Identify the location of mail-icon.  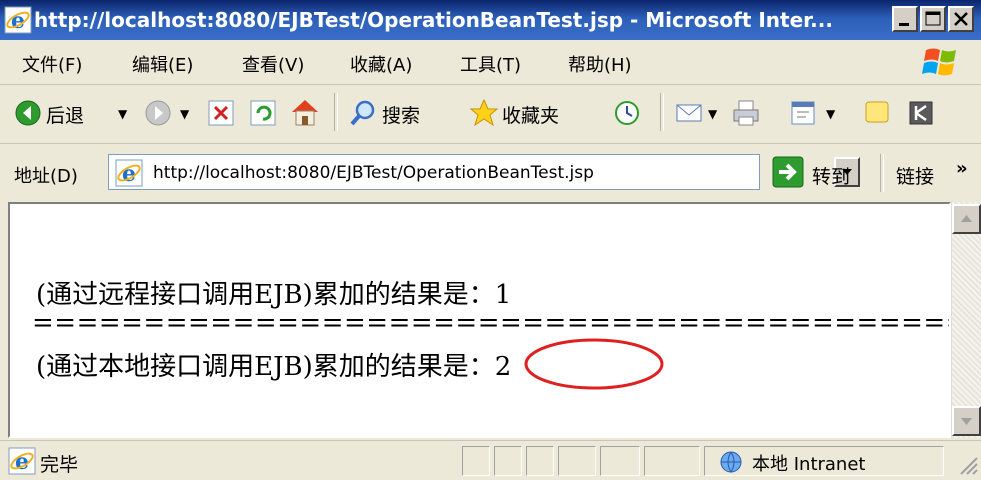
(690, 113).